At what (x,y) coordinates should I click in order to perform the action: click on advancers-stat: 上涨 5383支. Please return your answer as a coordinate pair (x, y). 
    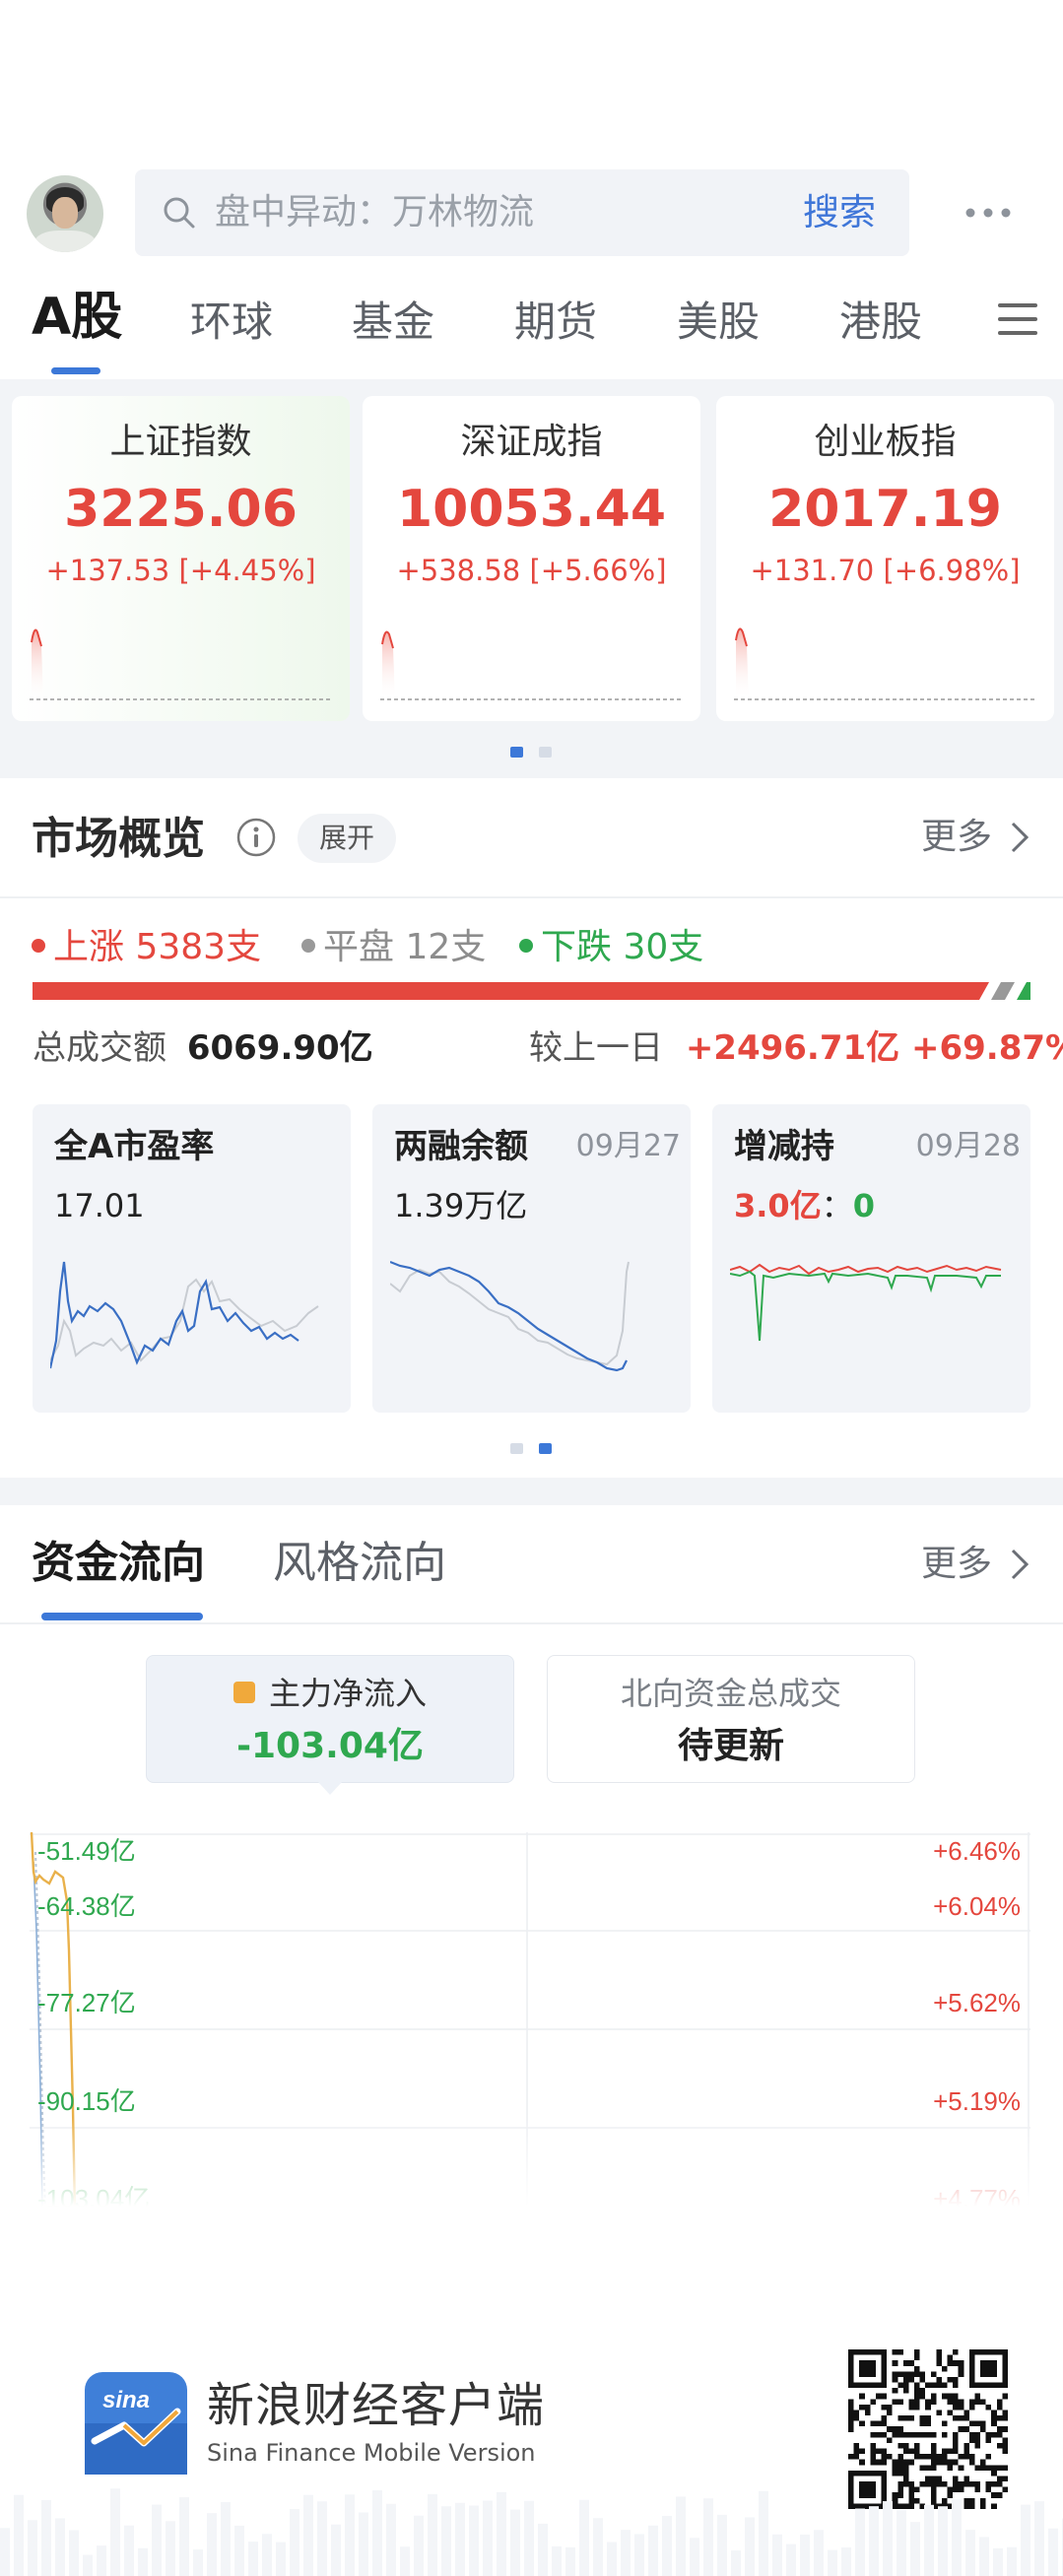
    Looking at the image, I should click on (146, 948).